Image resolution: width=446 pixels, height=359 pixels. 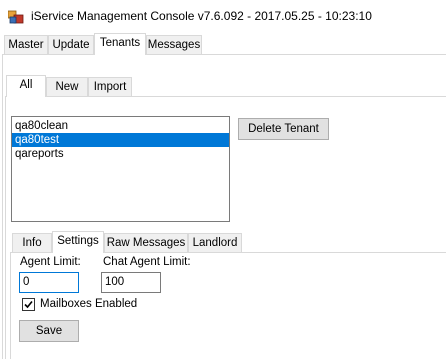 What do you see at coordinates (67, 87) in the screenshot?
I see `tab-new: New` at bounding box center [67, 87].